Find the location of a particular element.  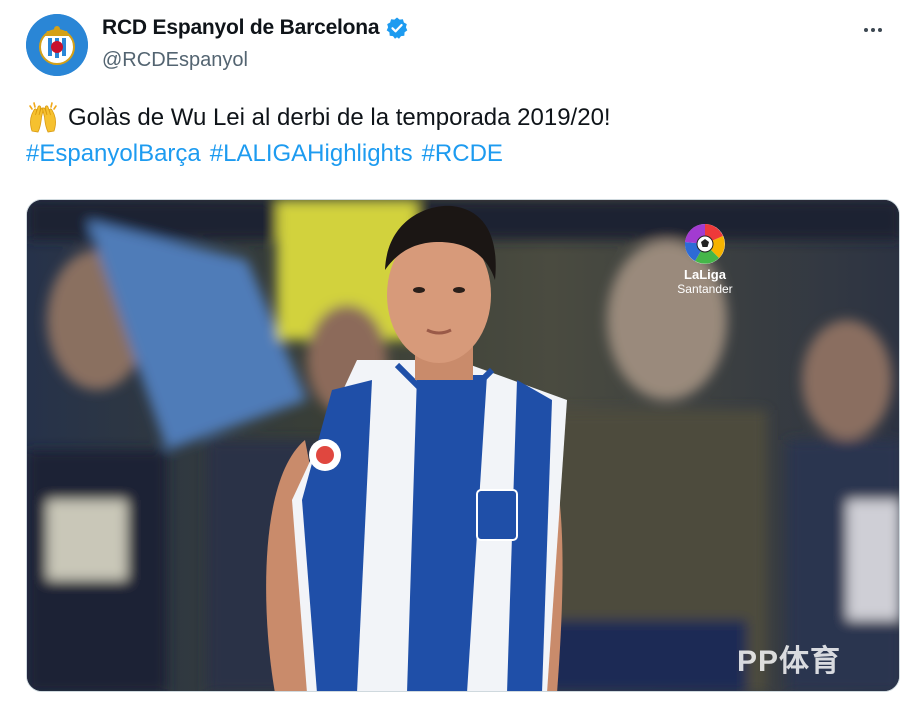

ellipsis-icon is located at coordinates (866, 30).